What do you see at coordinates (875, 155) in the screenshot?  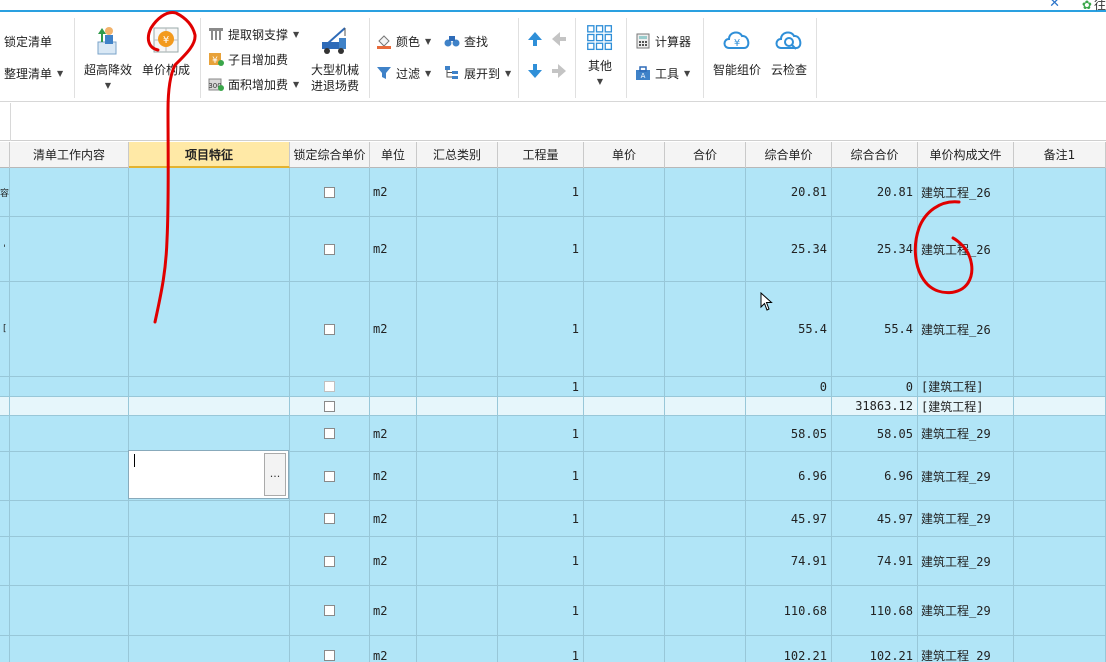 I see `header-comp-total: 综合合价` at bounding box center [875, 155].